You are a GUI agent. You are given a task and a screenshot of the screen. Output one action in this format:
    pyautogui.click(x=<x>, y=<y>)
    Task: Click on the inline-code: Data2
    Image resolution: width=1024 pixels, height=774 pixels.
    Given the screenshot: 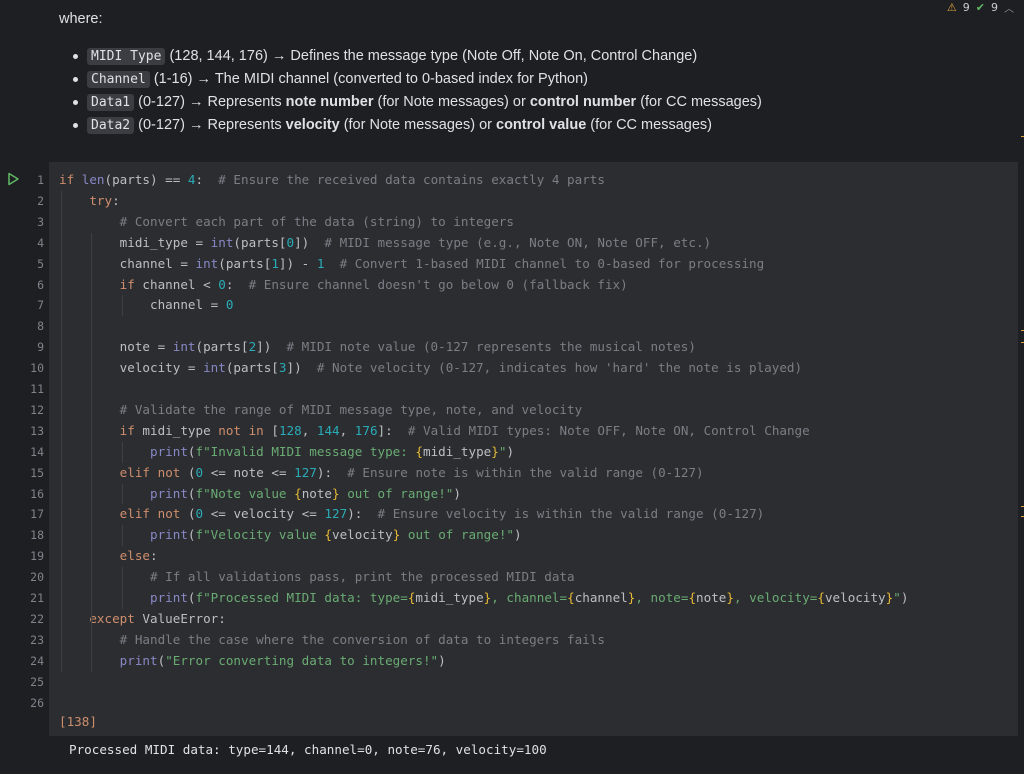 What is the action you would take?
    pyautogui.click(x=111, y=125)
    